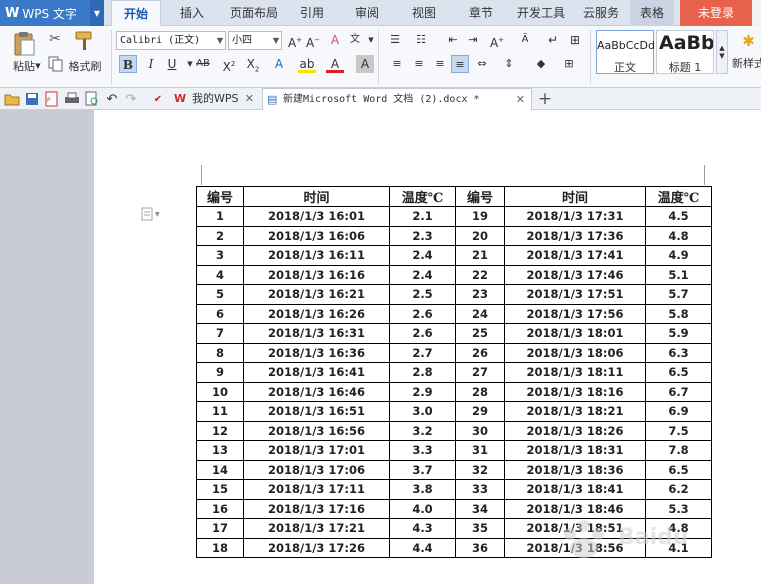  I want to click on cell-temperature: 6.9, so click(678, 411).